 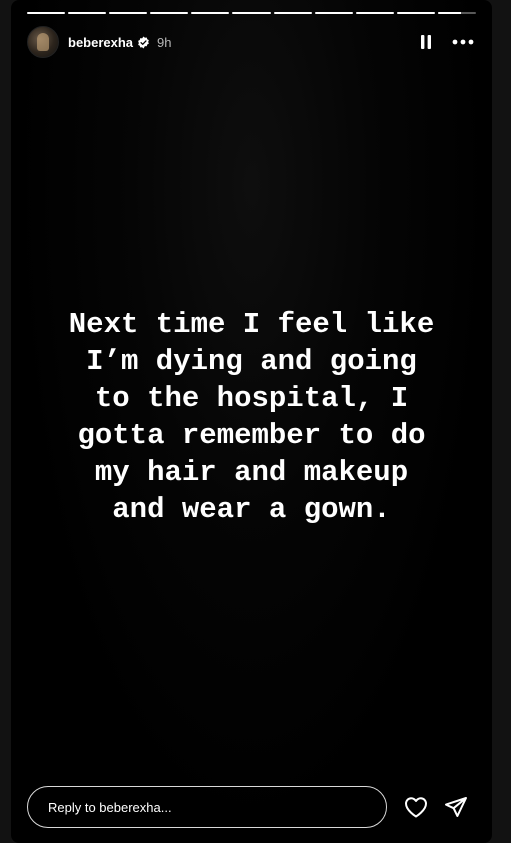 What do you see at coordinates (426, 42) in the screenshot?
I see `pause-icon` at bounding box center [426, 42].